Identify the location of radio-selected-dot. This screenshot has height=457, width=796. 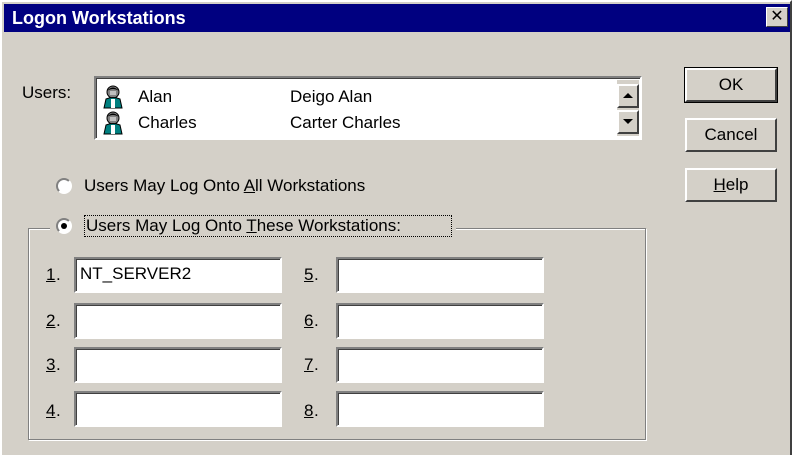
(64, 226).